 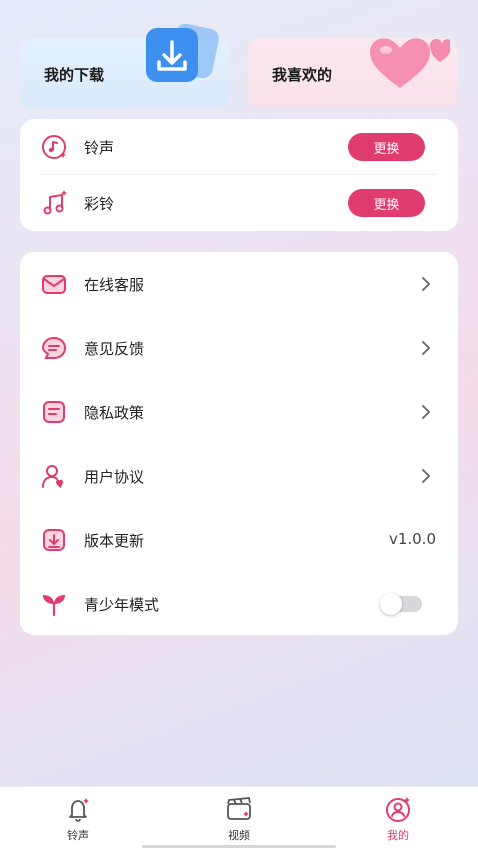 What do you see at coordinates (114, 413) in the screenshot?
I see `menu-item-label: 隐私政策` at bounding box center [114, 413].